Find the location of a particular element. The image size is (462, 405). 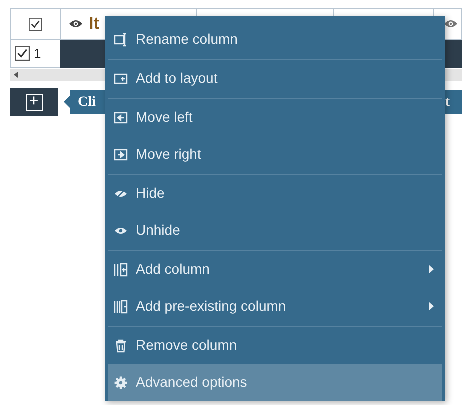

scroll-left-icon is located at coordinates (16, 75).